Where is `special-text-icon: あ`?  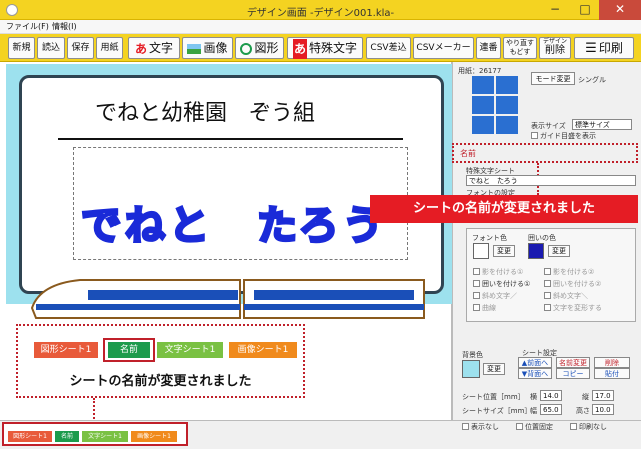 special-text-icon: あ is located at coordinates (299, 48).